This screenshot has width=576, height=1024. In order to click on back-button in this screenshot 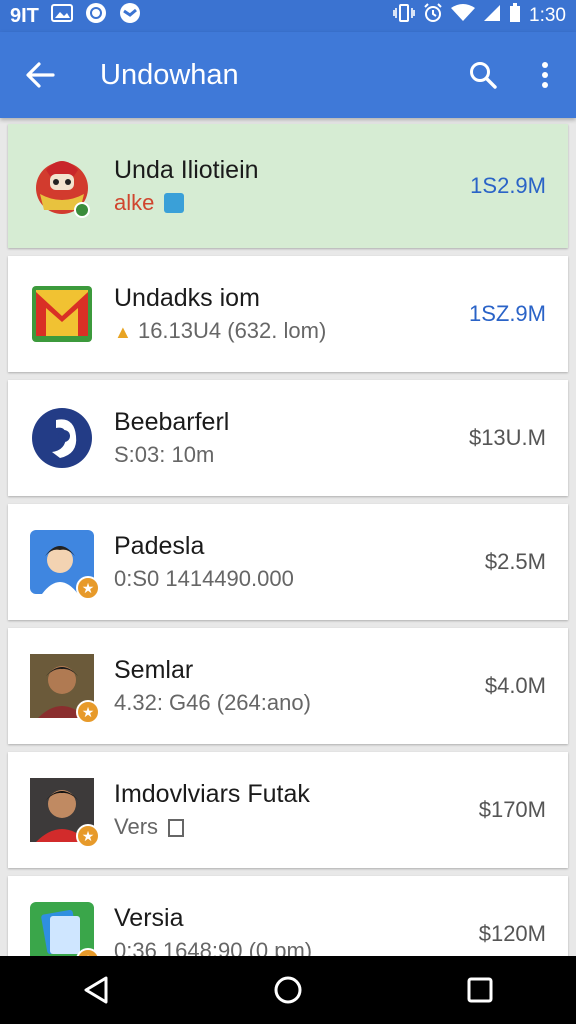, I will do `click(40, 75)`.